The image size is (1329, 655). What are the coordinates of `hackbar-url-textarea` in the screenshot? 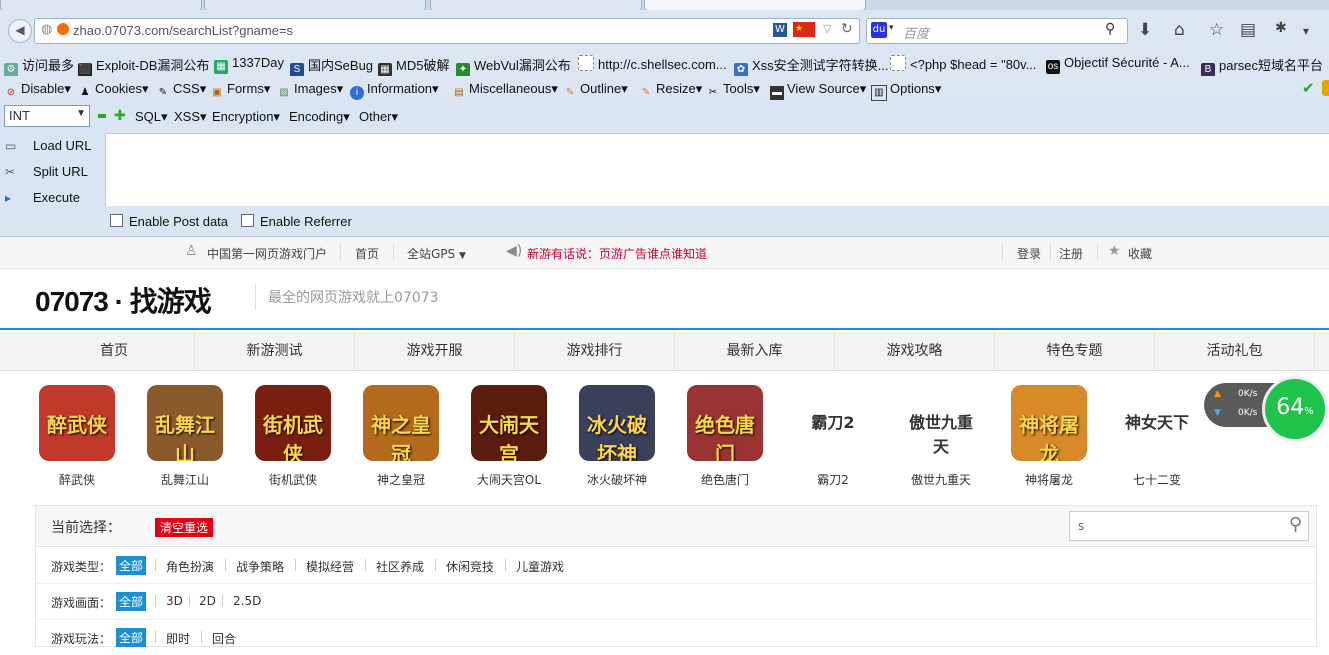 It's located at (717, 169).